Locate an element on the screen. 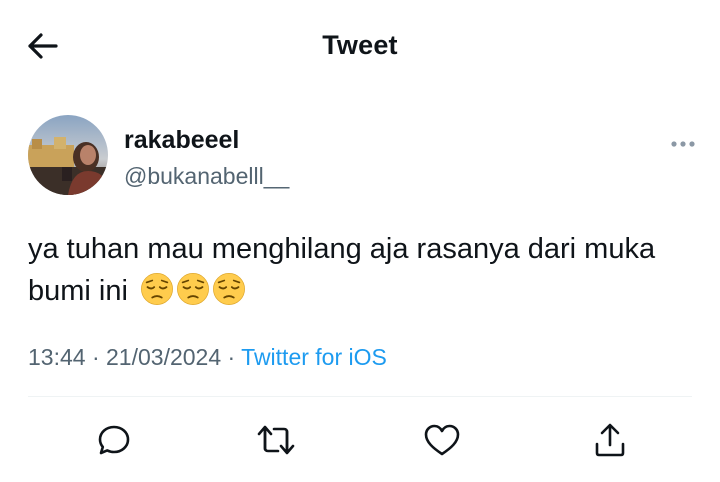  tweet-source-link: Twitter for iOS is located at coordinates (314, 357).